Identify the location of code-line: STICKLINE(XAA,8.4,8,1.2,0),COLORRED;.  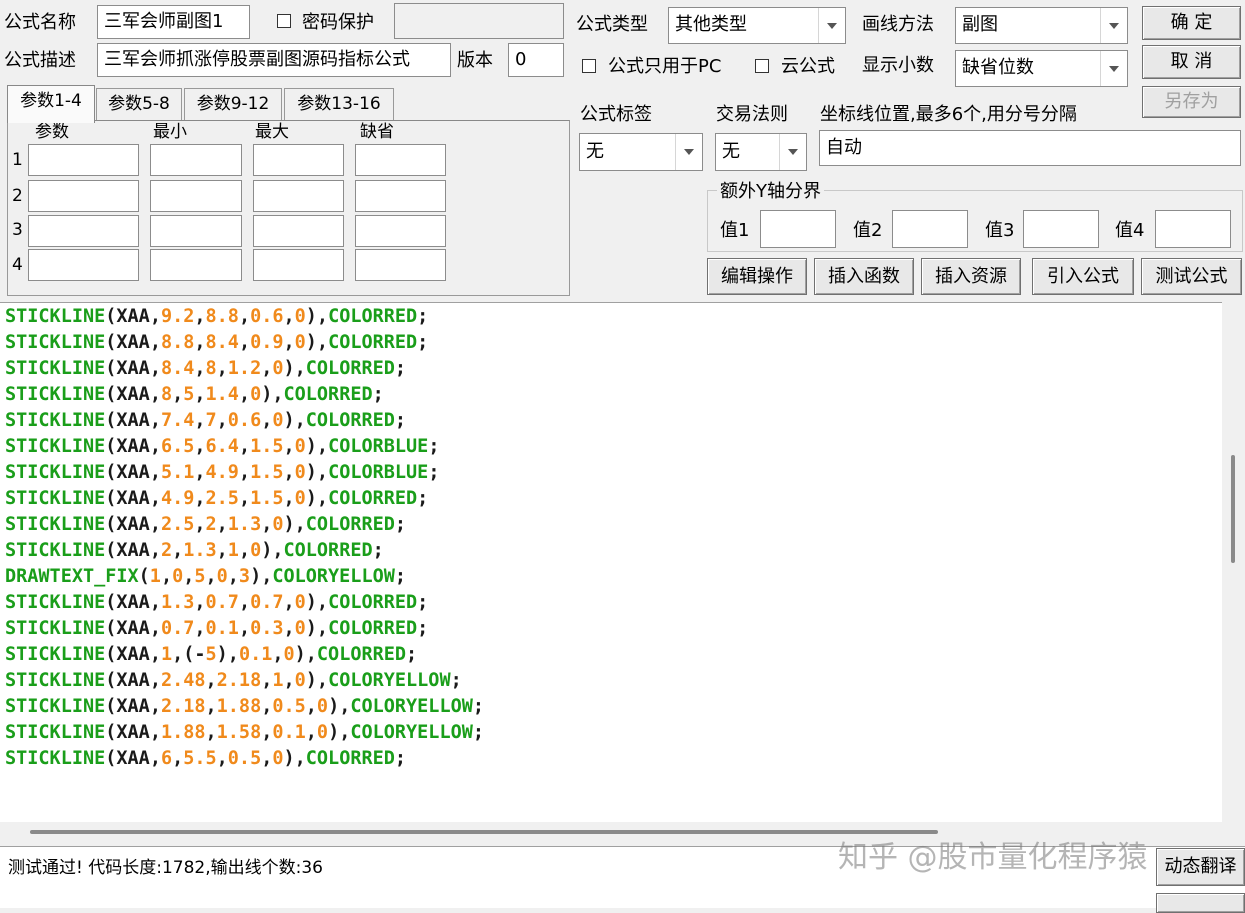
(244, 369).